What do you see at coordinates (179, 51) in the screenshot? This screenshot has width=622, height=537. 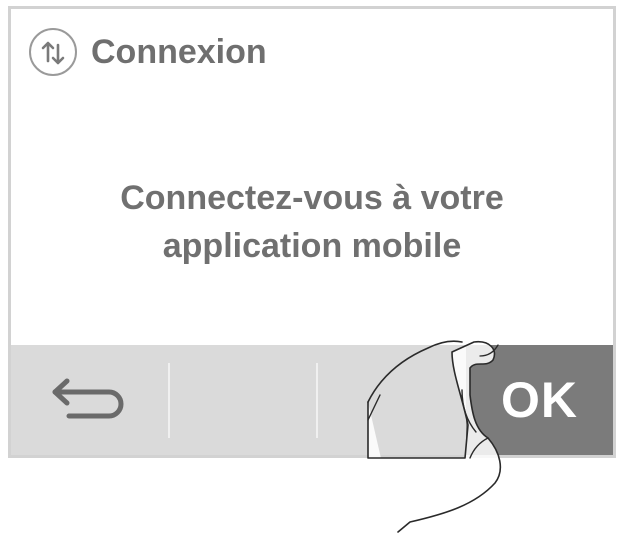 I see `page-title: Connexion` at bounding box center [179, 51].